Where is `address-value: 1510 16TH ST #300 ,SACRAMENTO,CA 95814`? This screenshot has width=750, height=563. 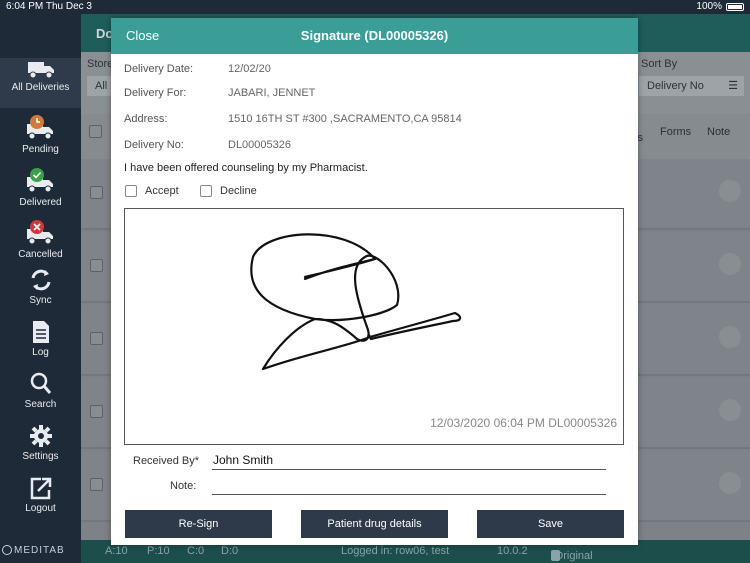 address-value: 1510 16TH ST #300 ,SACRAMENTO,CA 95814 is located at coordinates (345, 119).